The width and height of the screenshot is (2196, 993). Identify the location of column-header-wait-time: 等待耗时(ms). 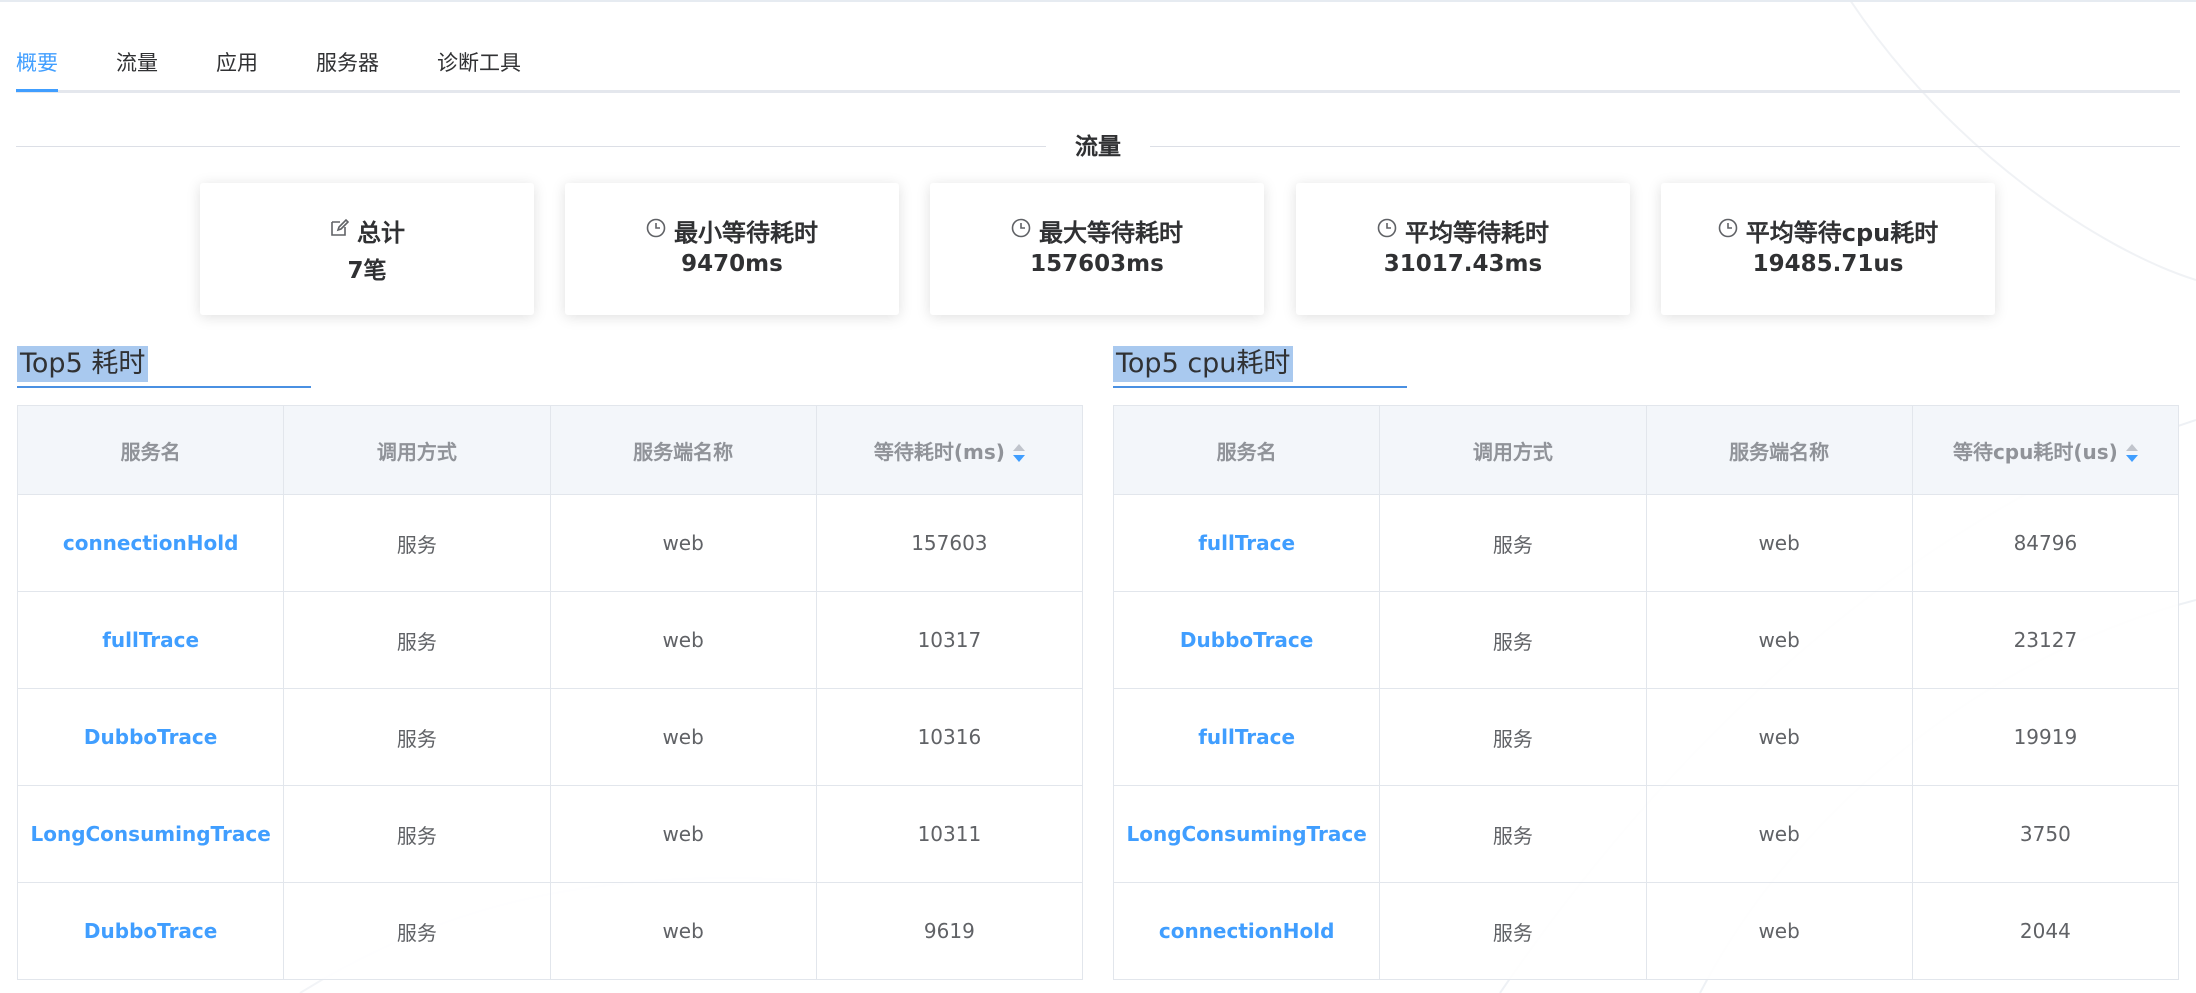
(949, 450).